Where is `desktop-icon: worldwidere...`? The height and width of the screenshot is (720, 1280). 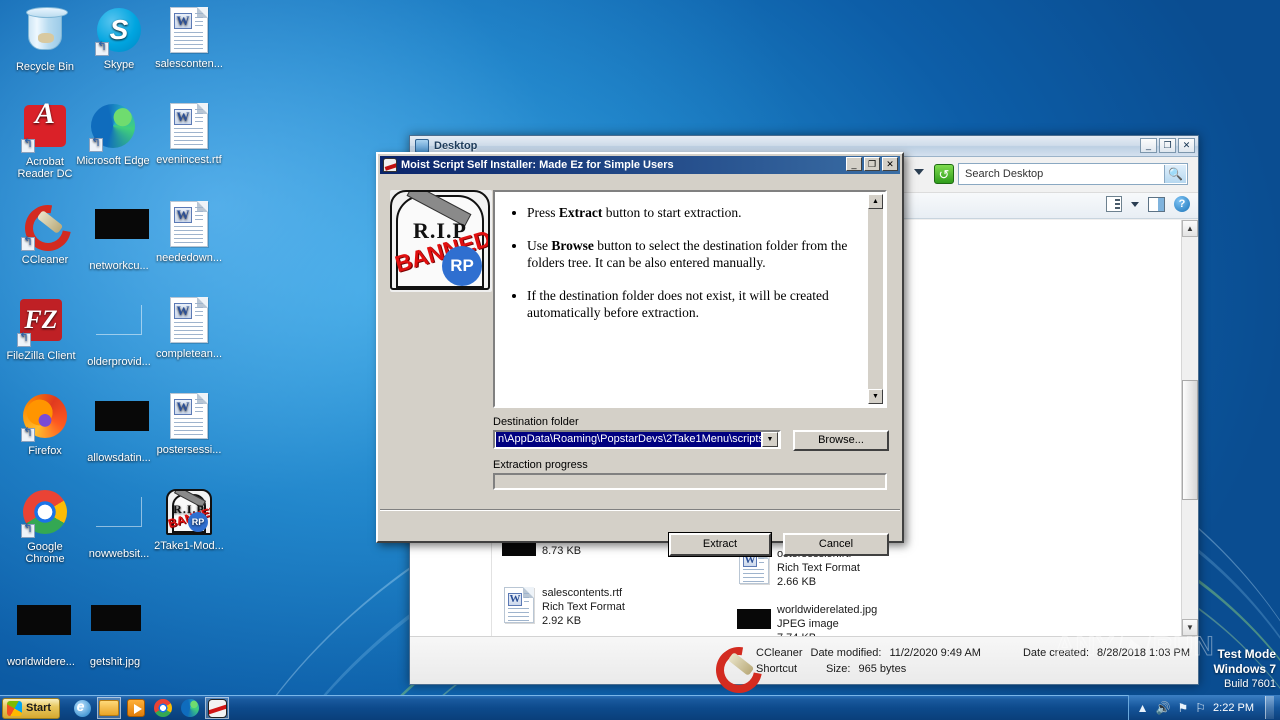 desktop-icon: worldwidere... is located at coordinates (41, 632).